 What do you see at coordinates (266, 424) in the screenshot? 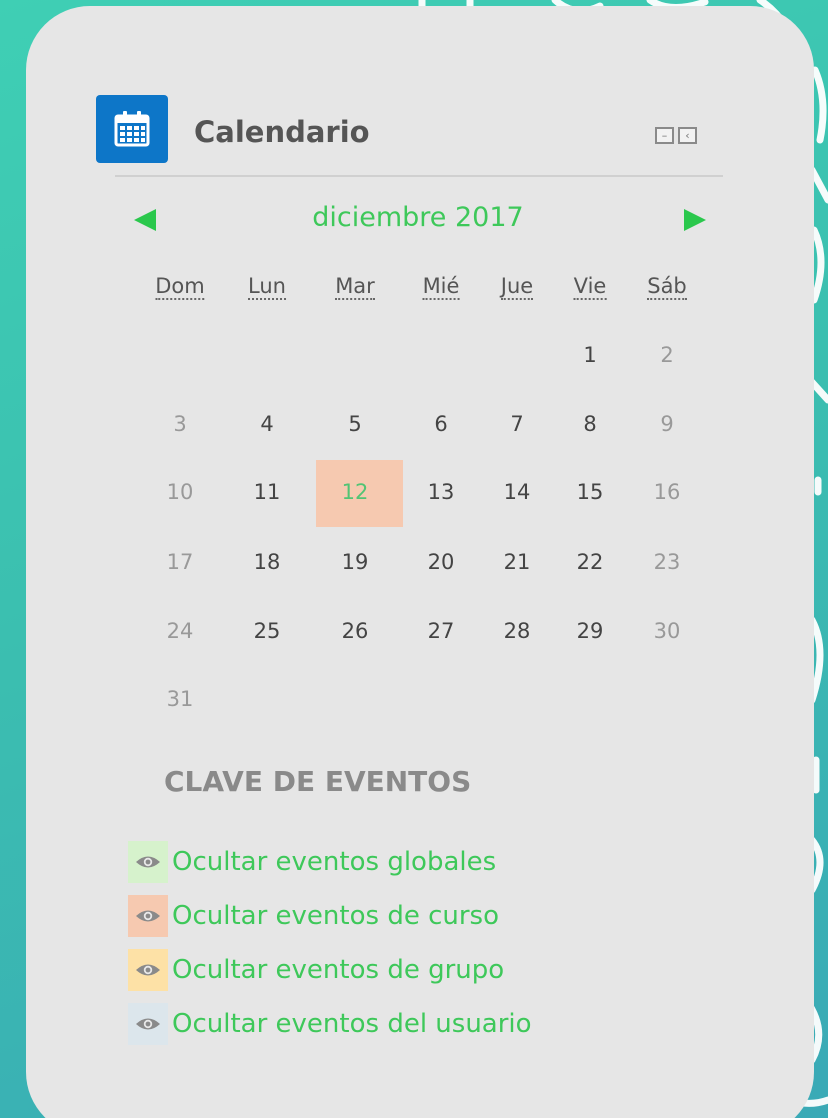
I see `day-cell: 4` at bounding box center [266, 424].